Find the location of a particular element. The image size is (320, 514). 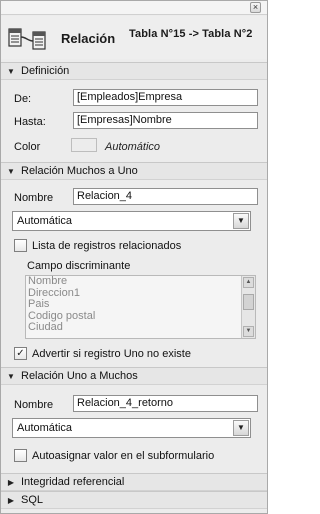

section-definicion: ▼ Definición is located at coordinates (134, 71).